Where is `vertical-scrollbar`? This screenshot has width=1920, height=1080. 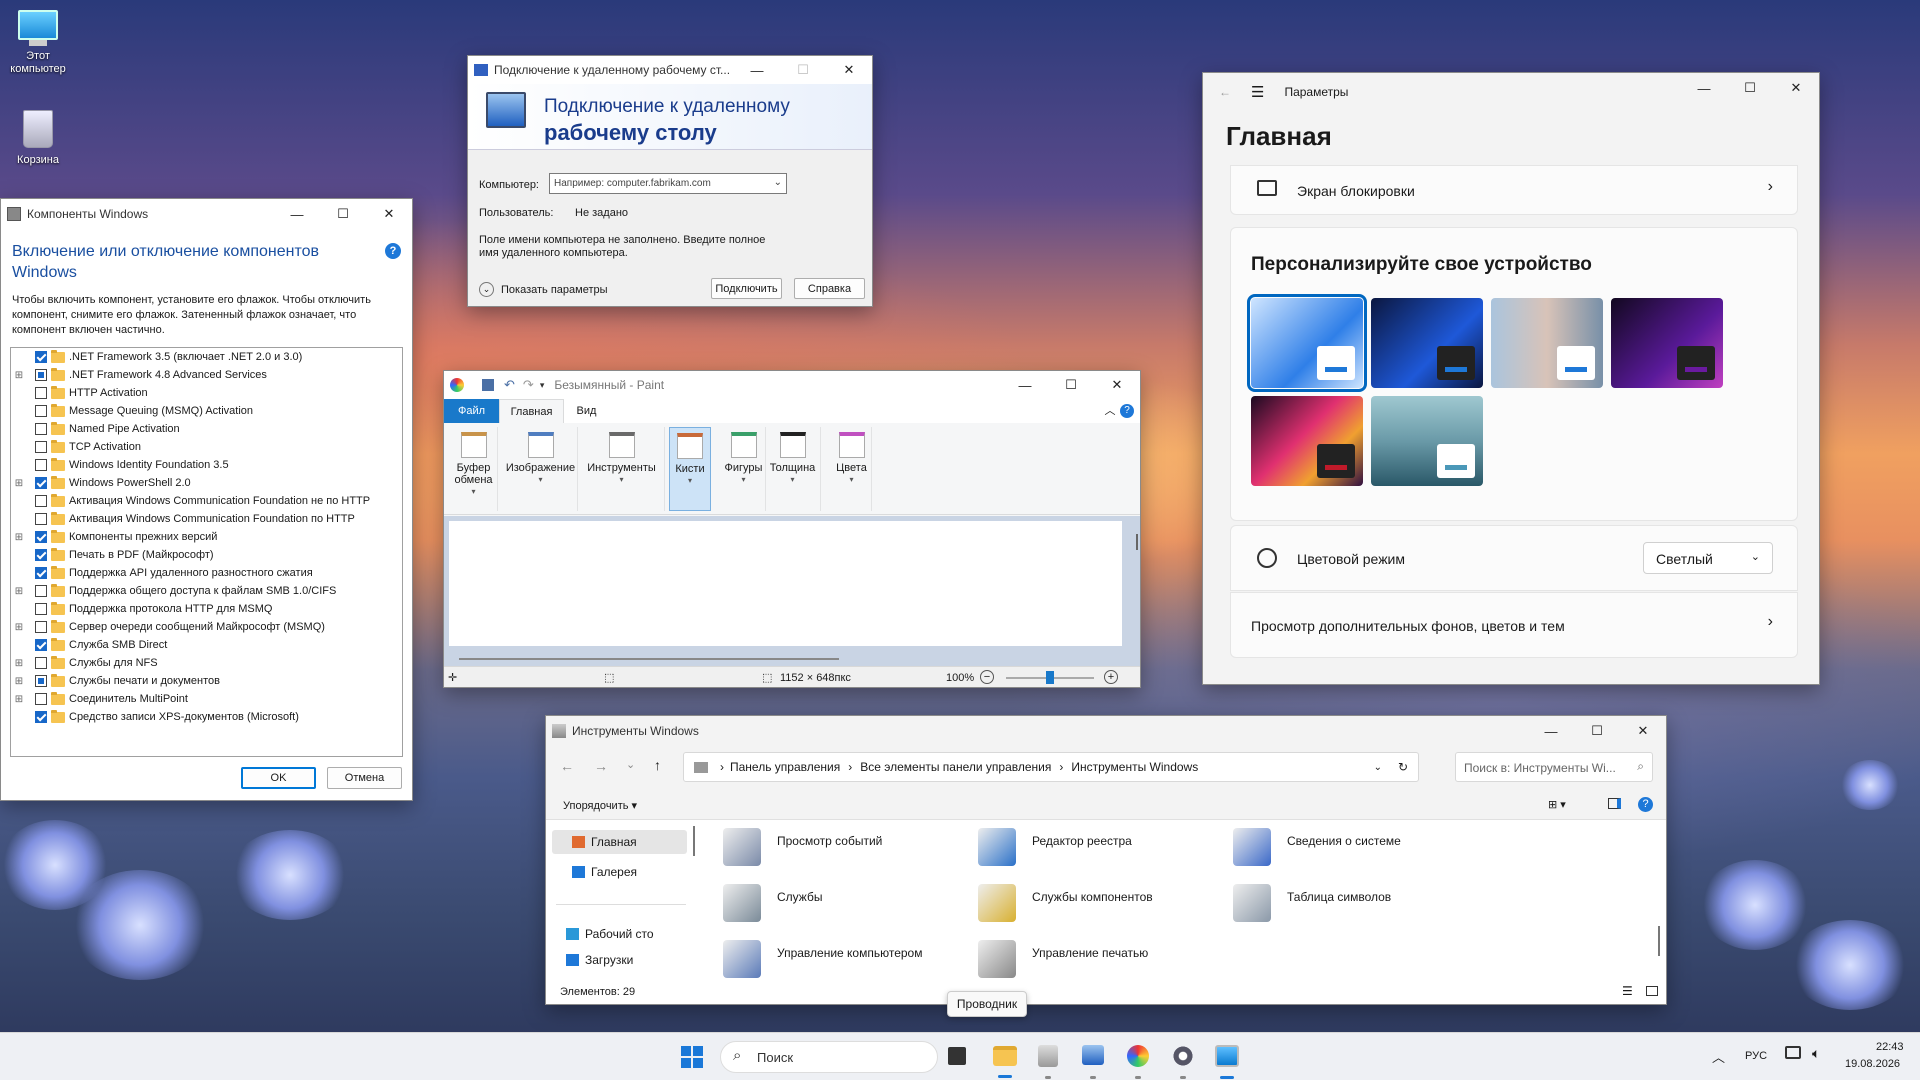 vertical-scrollbar is located at coordinates (1137, 542).